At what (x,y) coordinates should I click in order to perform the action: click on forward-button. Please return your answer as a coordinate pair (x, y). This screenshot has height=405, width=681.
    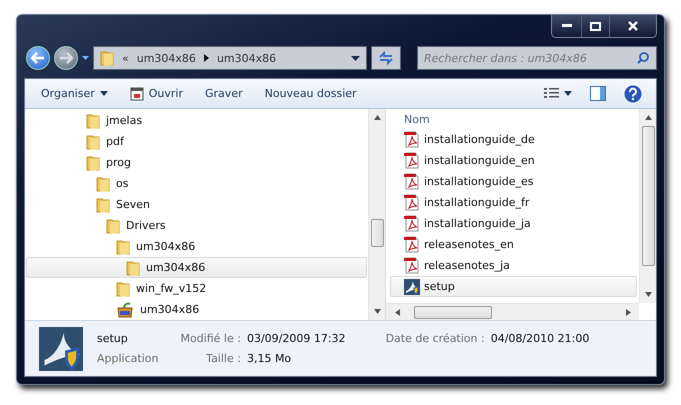
    Looking at the image, I should click on (66, 58).